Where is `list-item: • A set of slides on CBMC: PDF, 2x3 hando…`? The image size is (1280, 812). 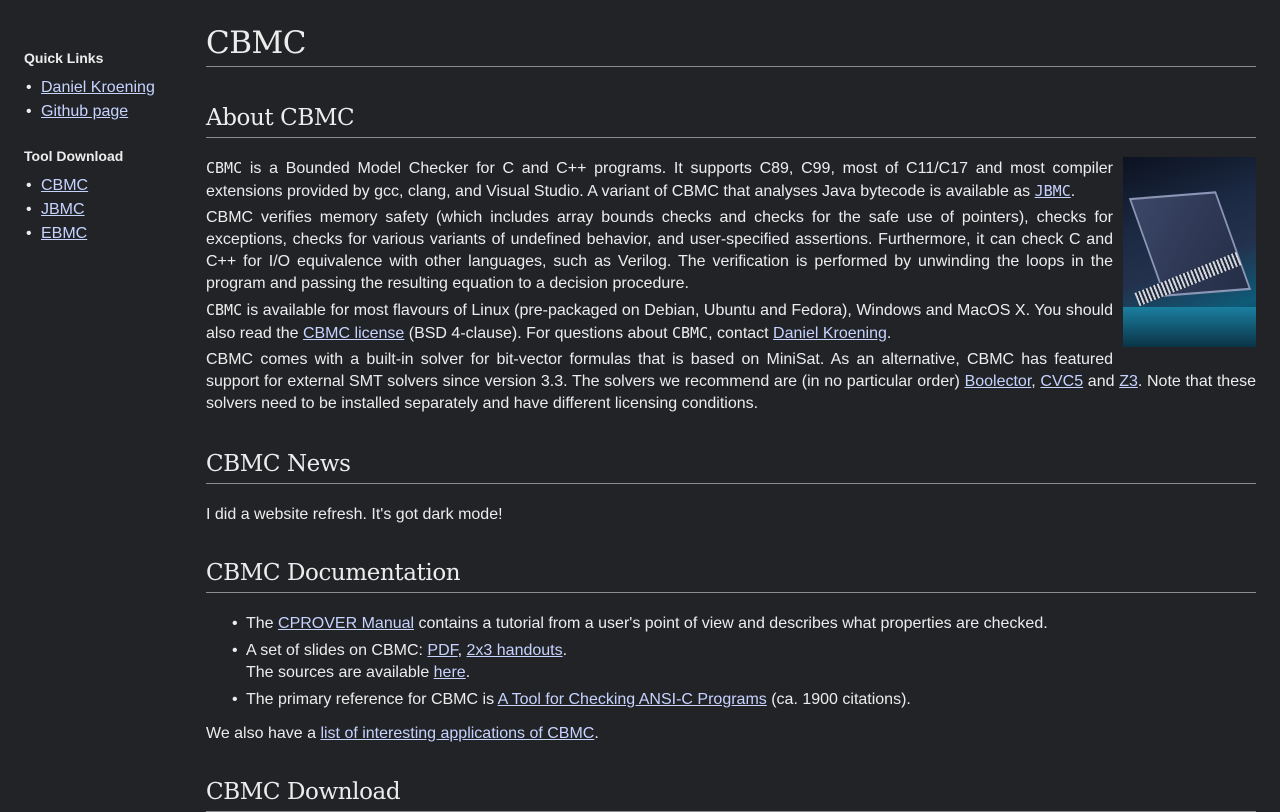 list-item: • A set of slides on CBMC: PDF, 2x3 hando… is located at coordinates (400, 661).